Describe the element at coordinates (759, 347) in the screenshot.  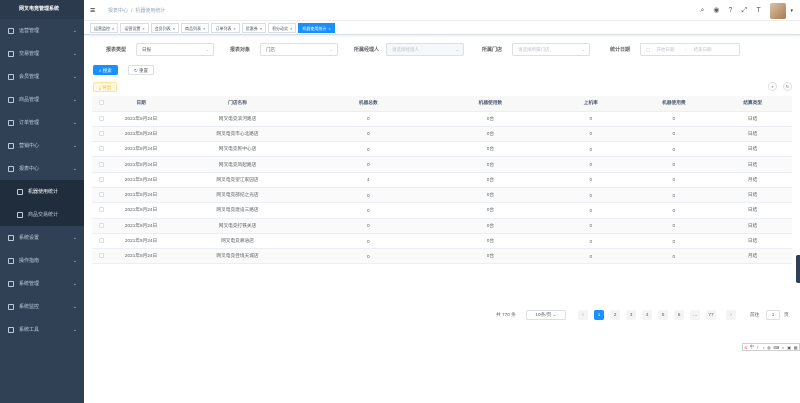
I see `toolbar-moon-icon: ☾` at that location.